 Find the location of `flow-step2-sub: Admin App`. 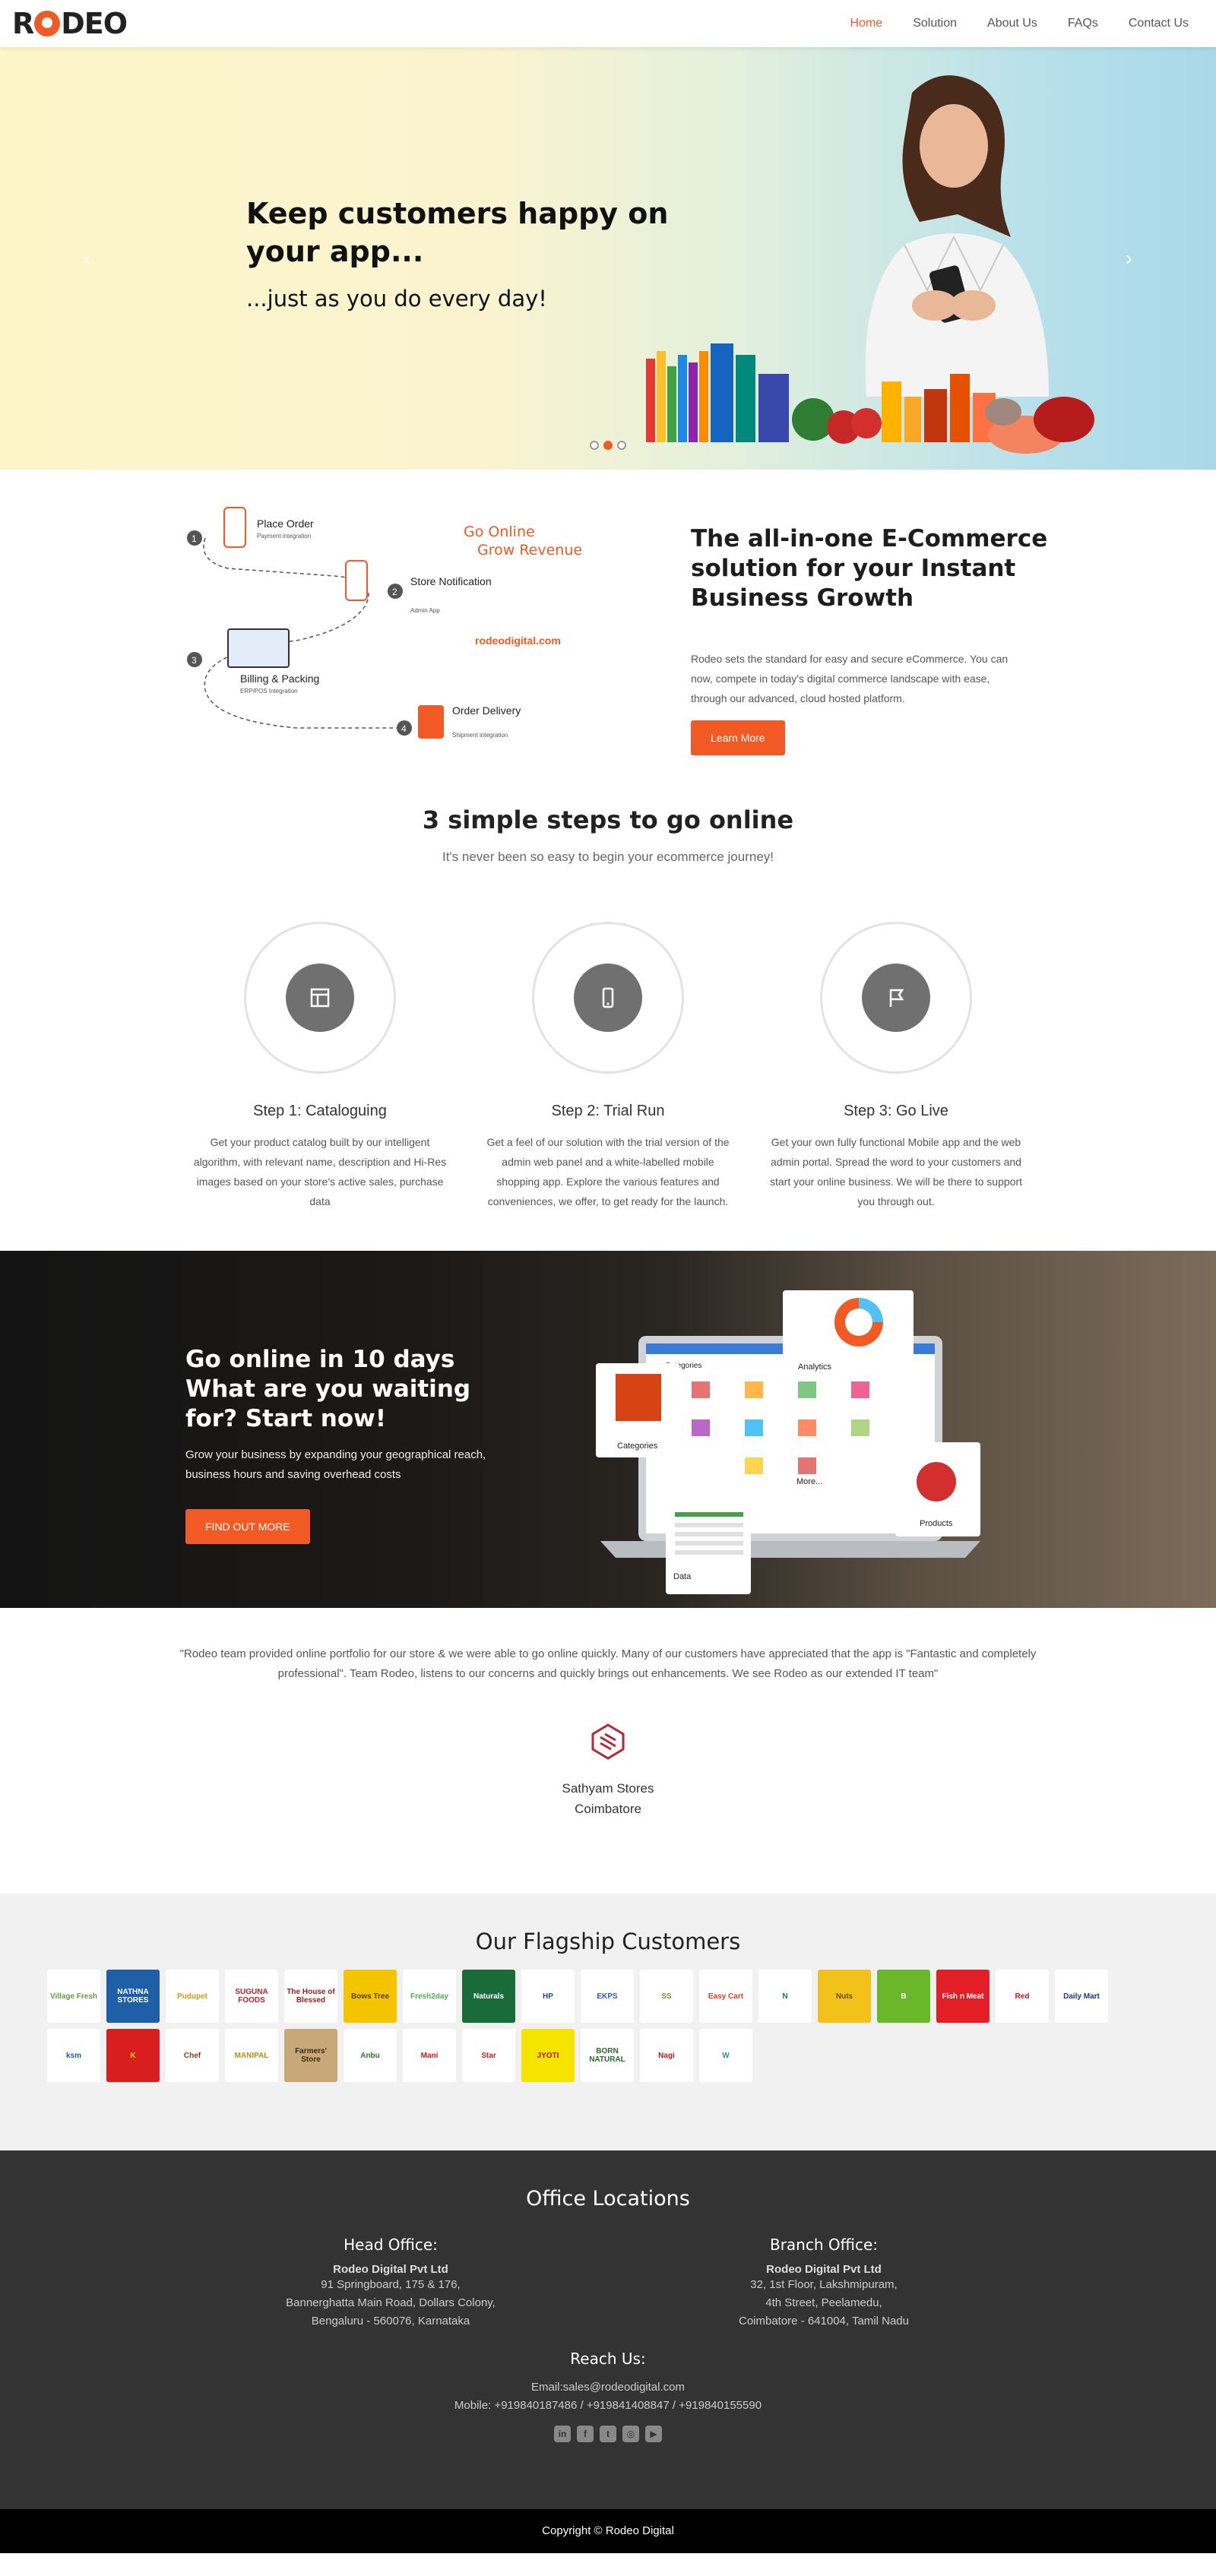

flow-step2-sub: Admin App is located at coordinates (425, 610).